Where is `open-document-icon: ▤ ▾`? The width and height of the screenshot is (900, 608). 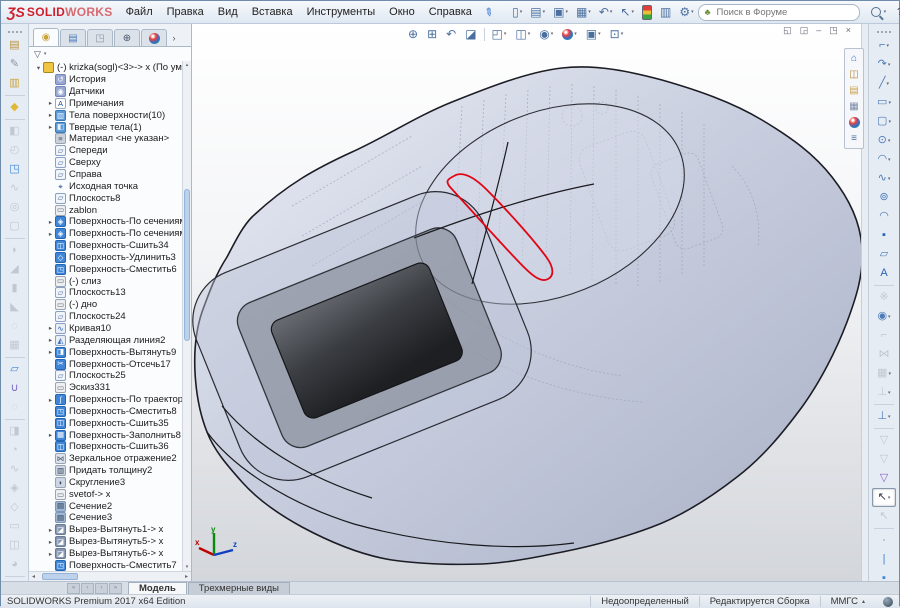 open-document-icon: ▤ ▾ is located at coordinates (537, 12).